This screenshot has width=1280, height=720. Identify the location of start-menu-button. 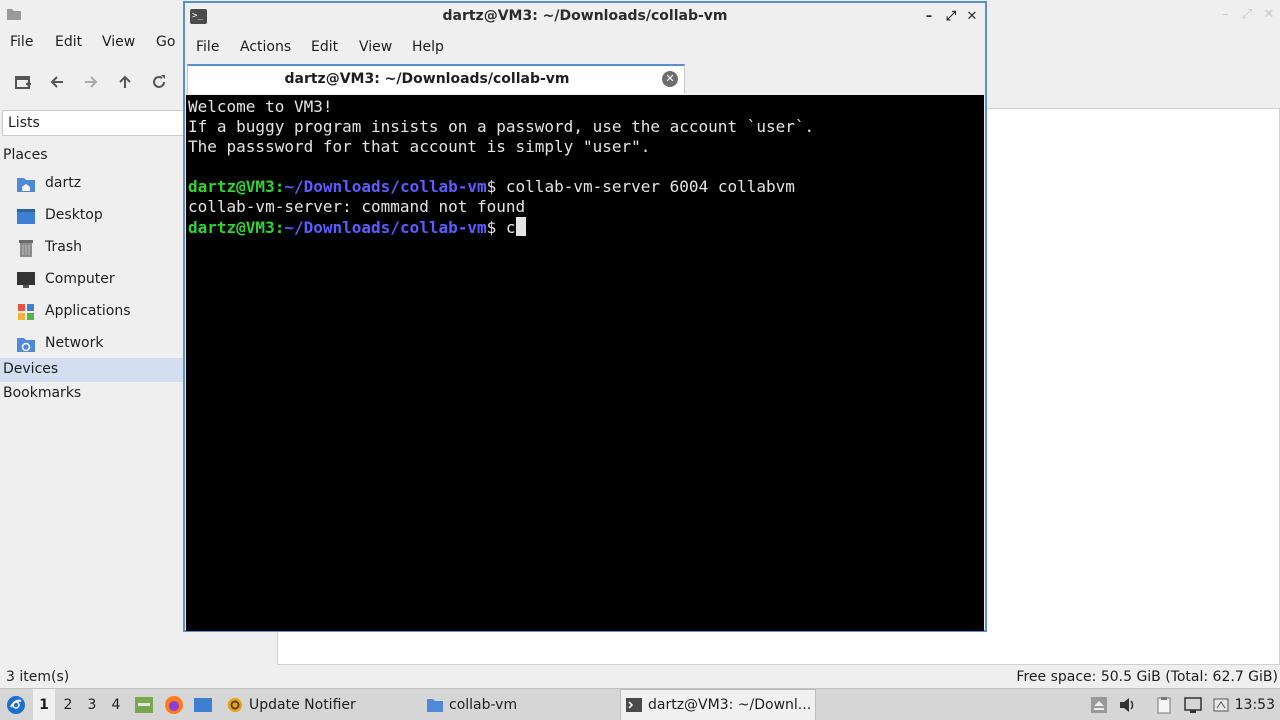
(16, 704).